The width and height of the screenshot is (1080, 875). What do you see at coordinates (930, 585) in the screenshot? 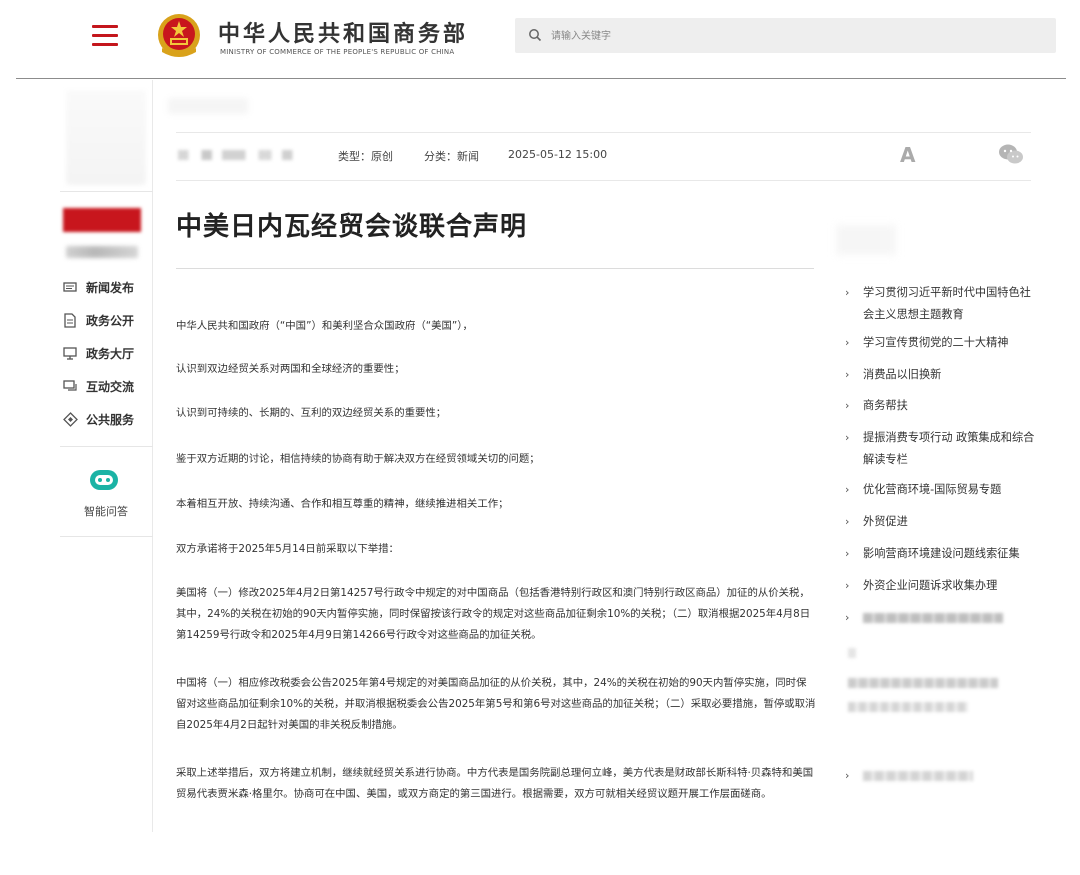
I see `sidebar-link-label: 外资企业问题诉求收集办理` at bounding box center [930, 585].